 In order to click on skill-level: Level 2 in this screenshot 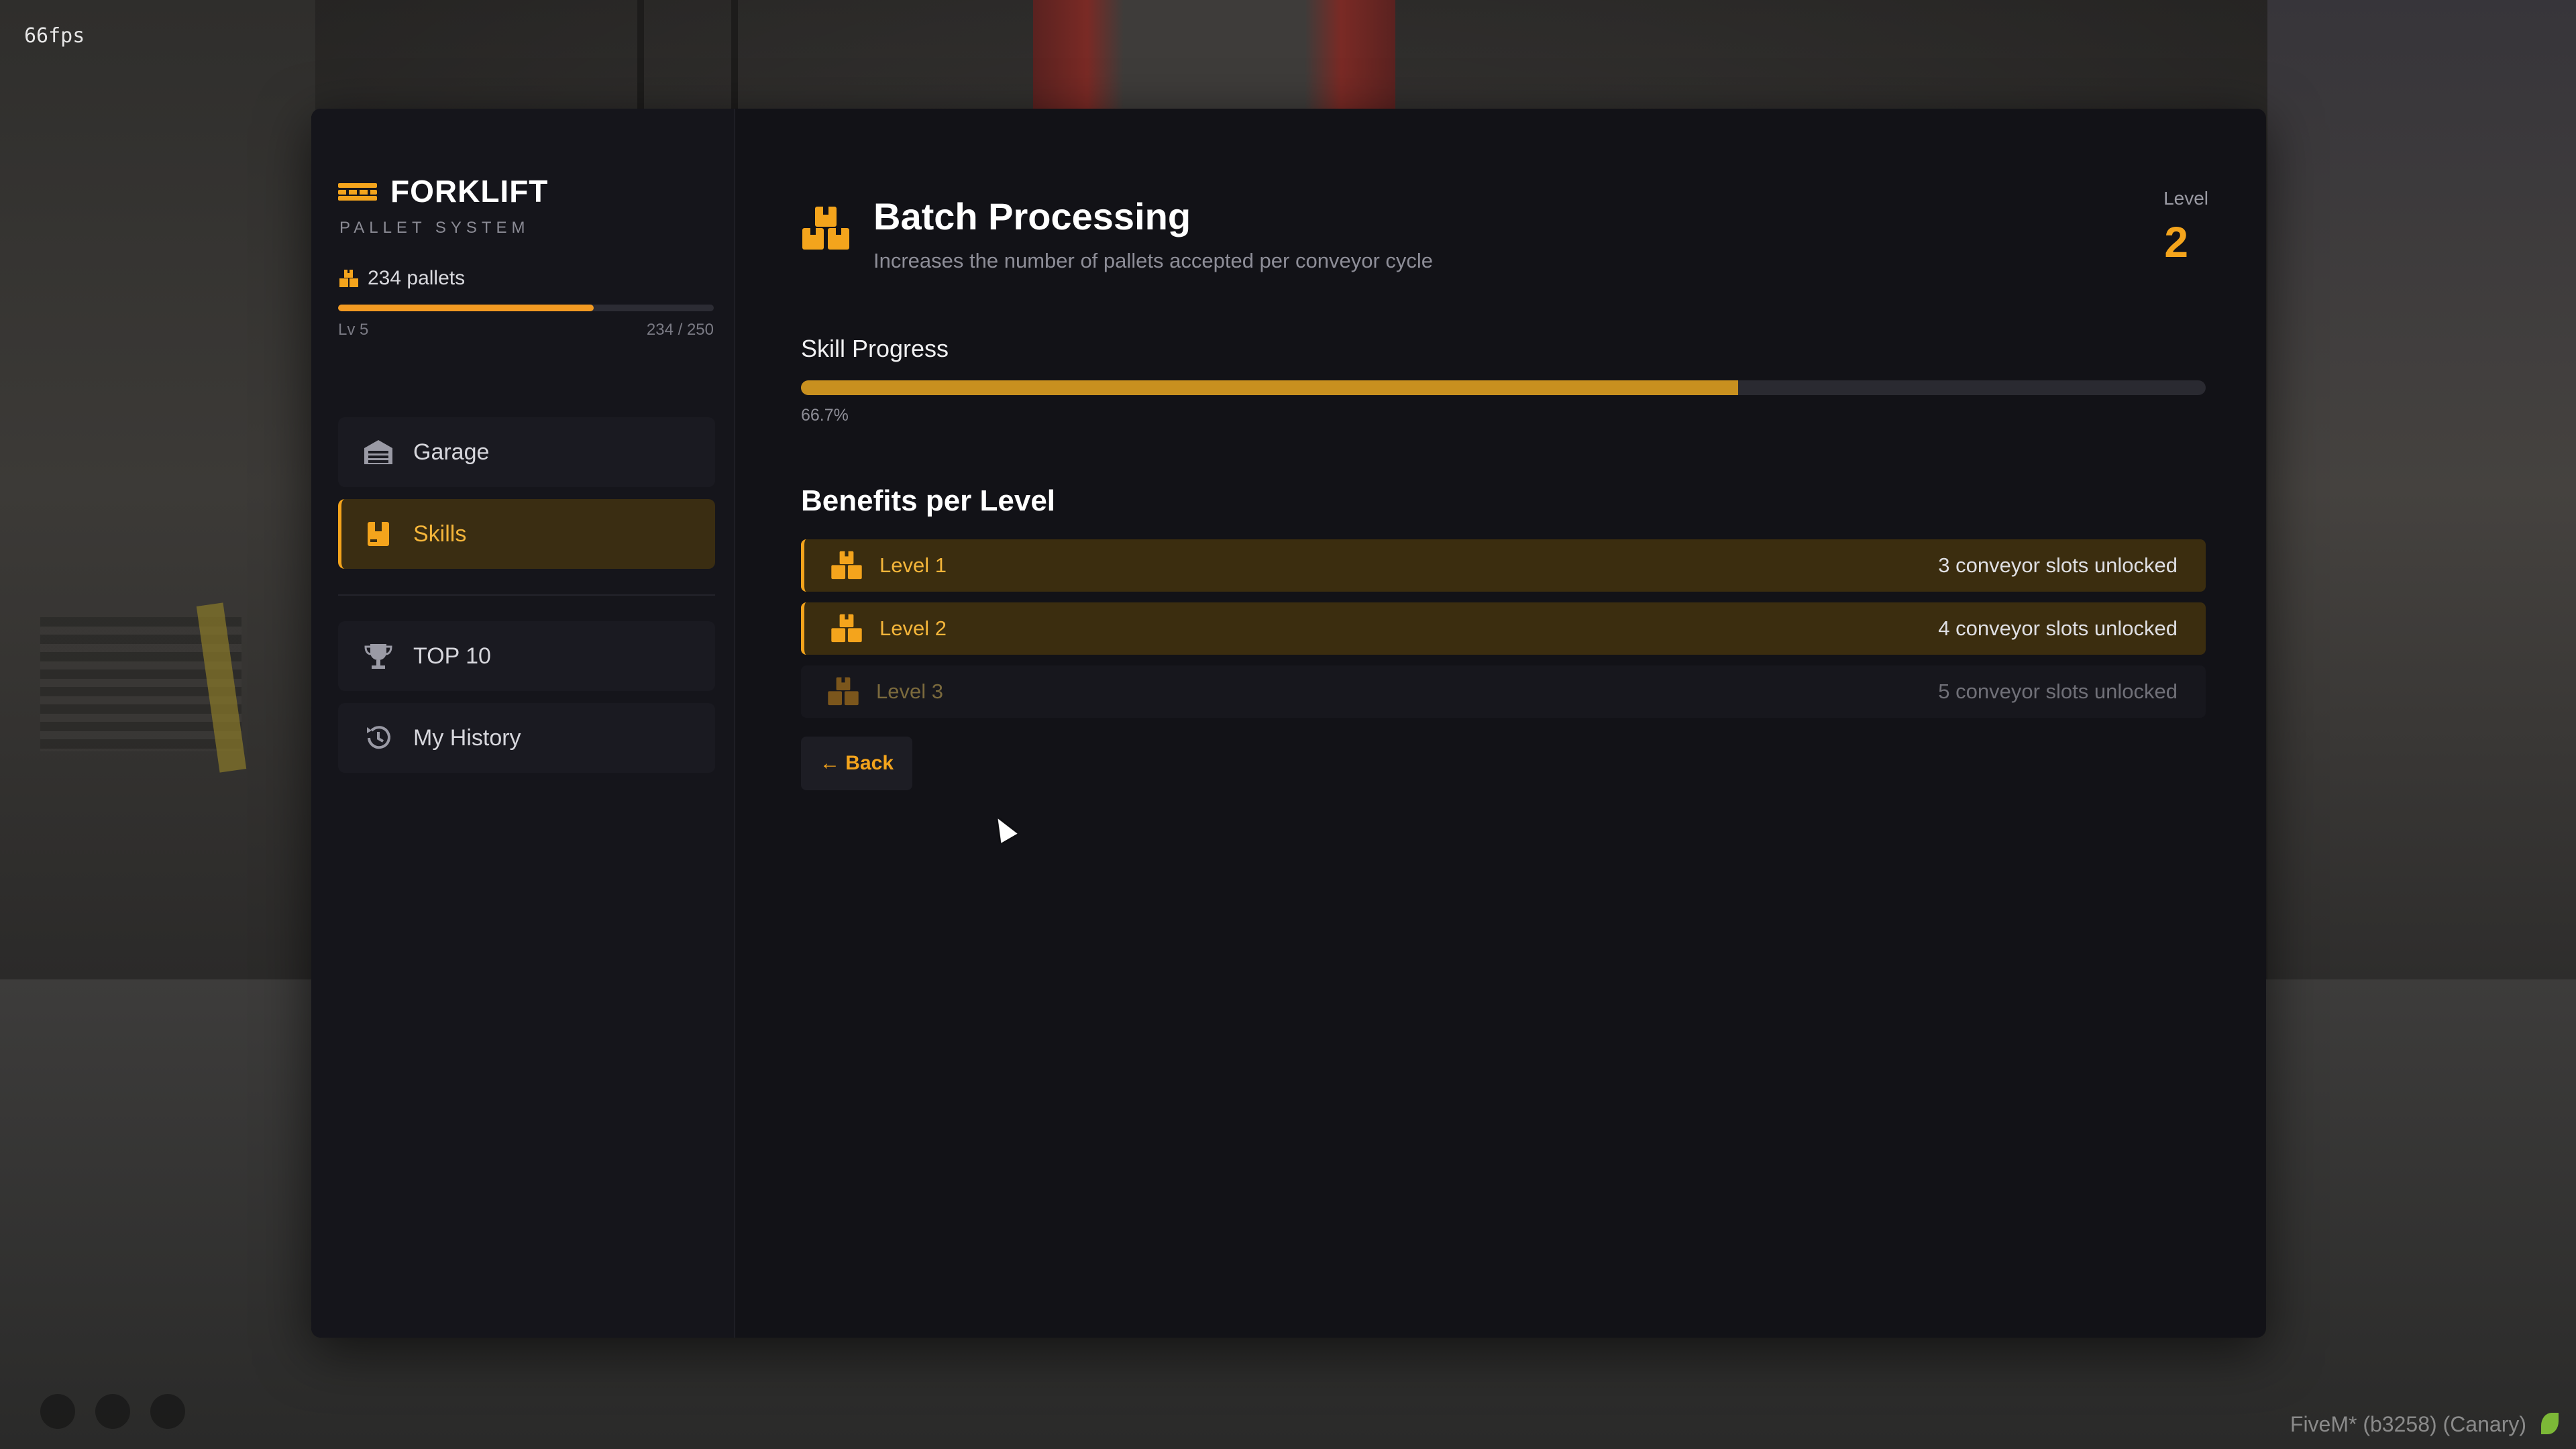, I will do `click(2185, 227)`.